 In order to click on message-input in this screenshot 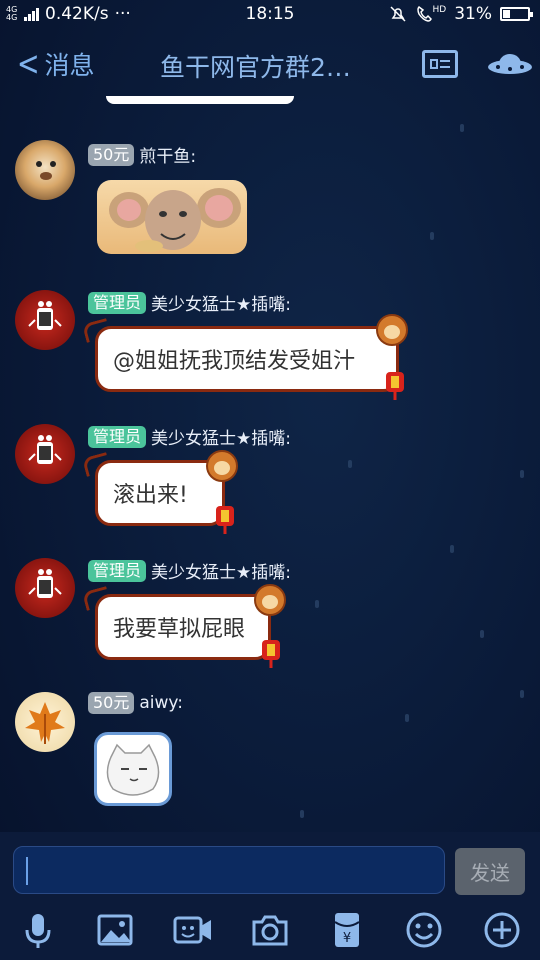, I will do `click(229, 870)`.